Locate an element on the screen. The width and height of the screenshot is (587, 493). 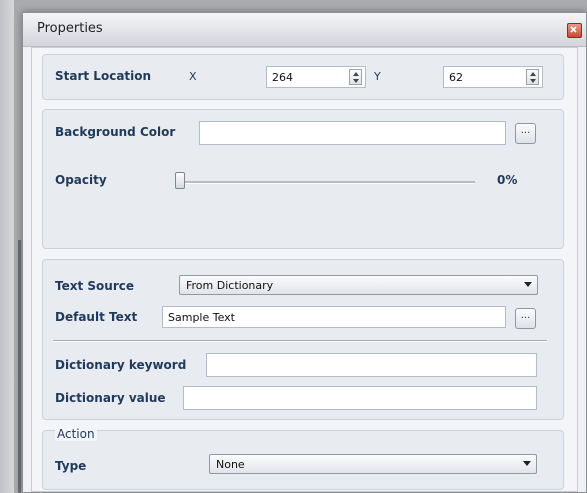
default-text-label: Default Text is located at coordinates (96, 317).